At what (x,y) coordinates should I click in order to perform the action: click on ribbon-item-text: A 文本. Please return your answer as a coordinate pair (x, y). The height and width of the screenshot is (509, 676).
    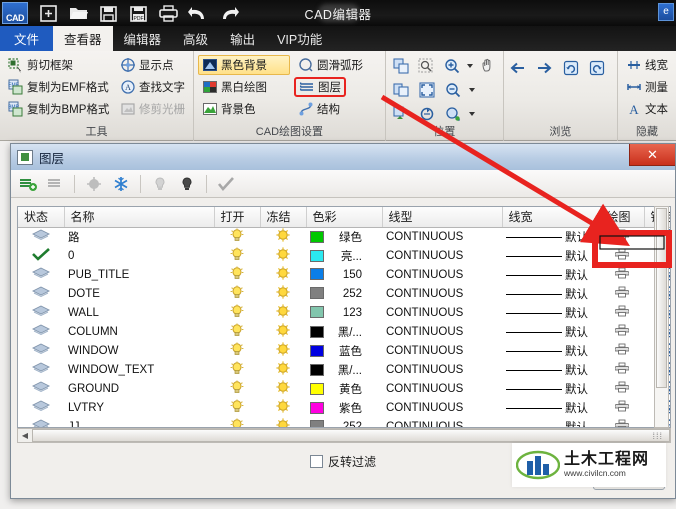
    Looking at the image, I should click on (647, 109).